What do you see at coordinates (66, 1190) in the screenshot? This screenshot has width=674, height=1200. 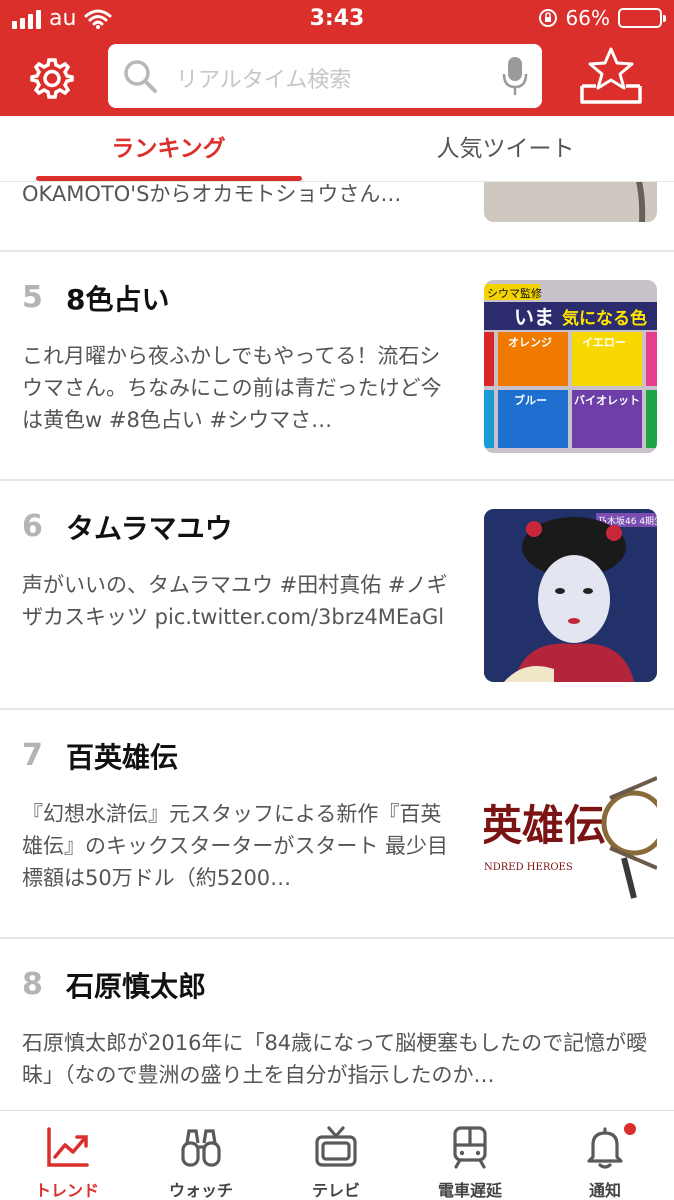 I see `nav-label: トレンド` at bounding box center [66, 1190].